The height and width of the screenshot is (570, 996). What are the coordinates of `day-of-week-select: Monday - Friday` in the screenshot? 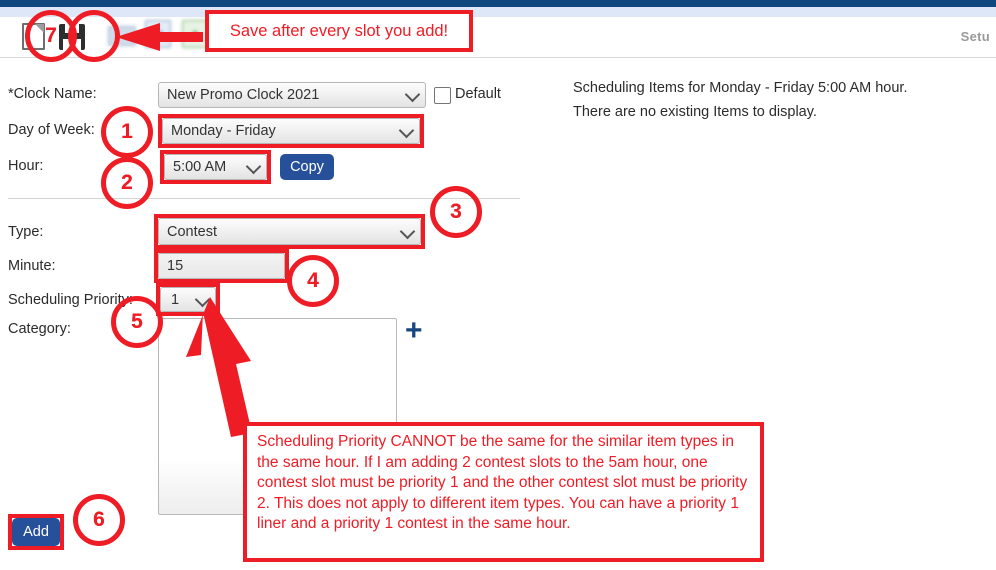 It's located at (291, 131).